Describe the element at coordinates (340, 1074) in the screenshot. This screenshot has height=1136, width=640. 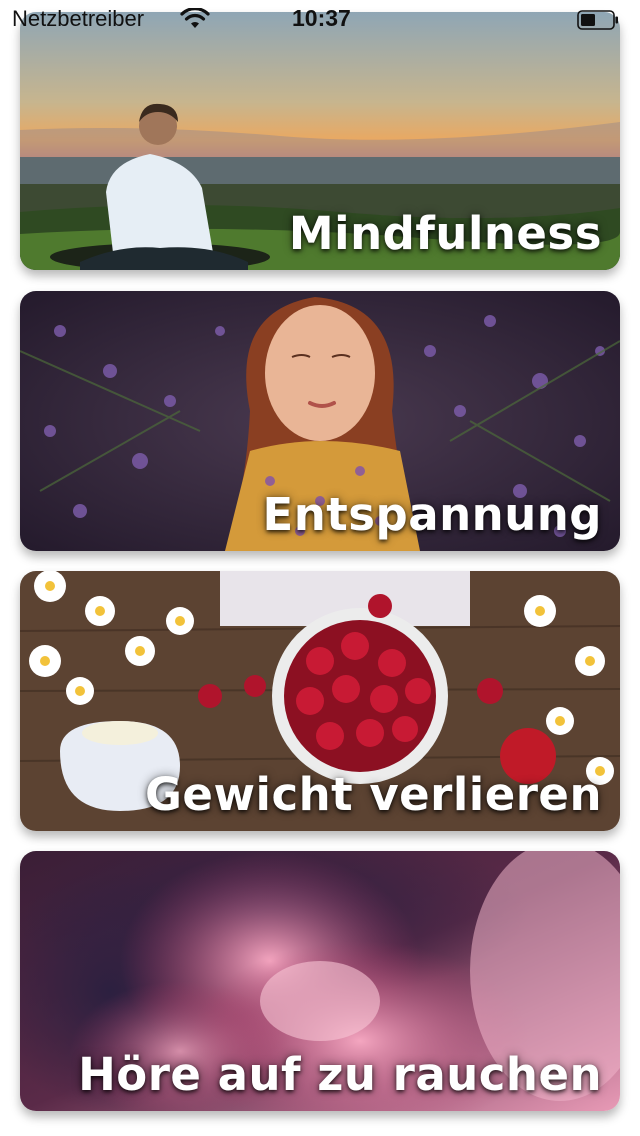
I see `category-title: Höre auf zu rauchen` at that location.